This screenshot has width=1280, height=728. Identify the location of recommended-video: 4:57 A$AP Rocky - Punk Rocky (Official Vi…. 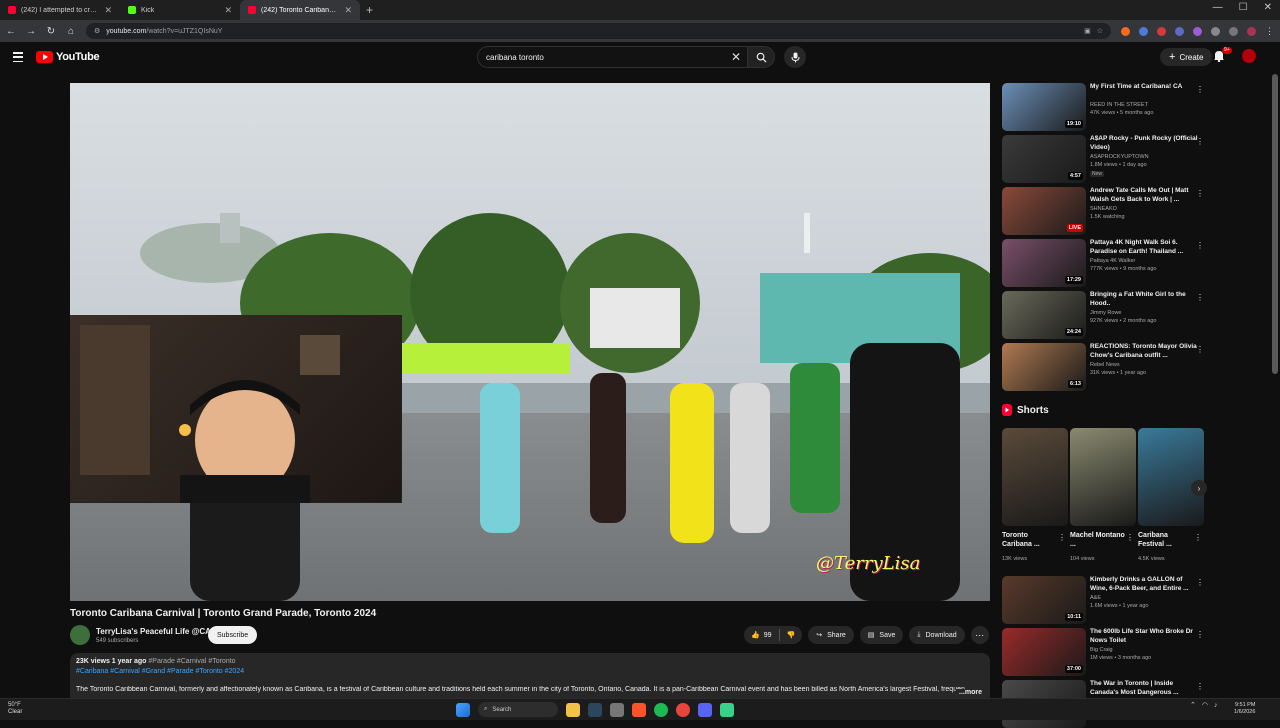
(1107, 159).